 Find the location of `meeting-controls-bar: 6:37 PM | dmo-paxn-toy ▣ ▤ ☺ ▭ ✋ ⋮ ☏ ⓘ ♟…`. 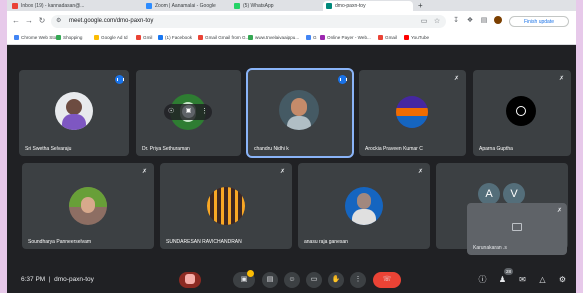

meeting-controls-bar: 6:37 PM | dmo-paxn-toy ▣ ▤ ☺ ▭ ✋ ⋮ ☏ ⓘ ♟… is located at coordinates (291, 280).